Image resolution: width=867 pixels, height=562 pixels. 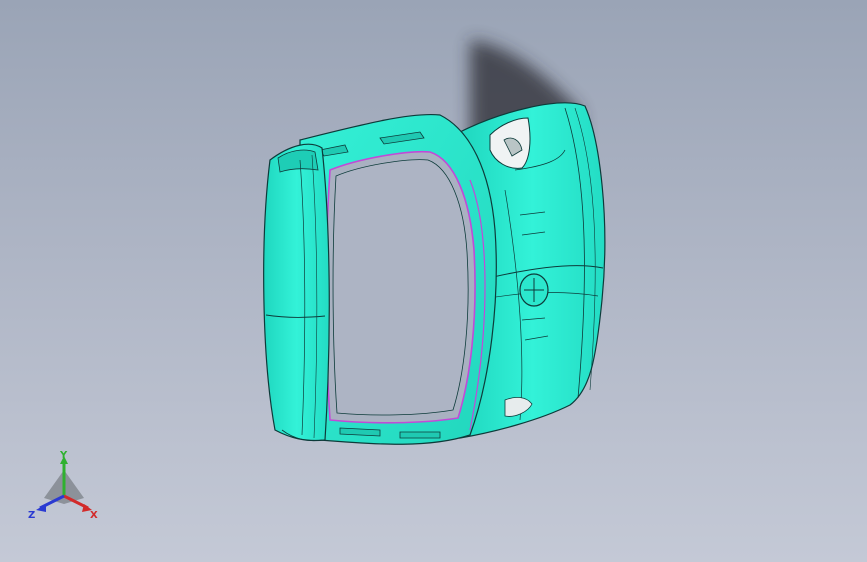 I want to click on y-axis-label: Y, so click(x=63, y=455).